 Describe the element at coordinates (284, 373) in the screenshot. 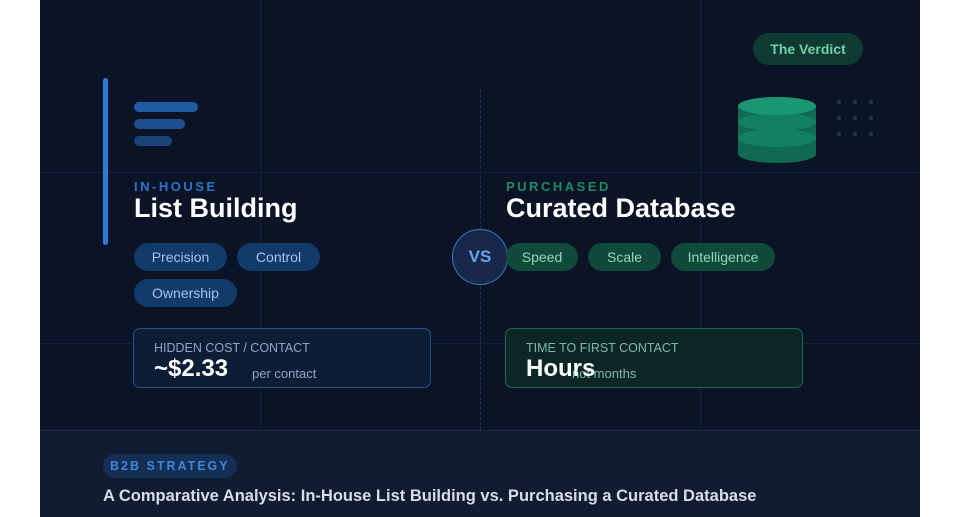

I see `left-stat-sub: per contact` at that location.